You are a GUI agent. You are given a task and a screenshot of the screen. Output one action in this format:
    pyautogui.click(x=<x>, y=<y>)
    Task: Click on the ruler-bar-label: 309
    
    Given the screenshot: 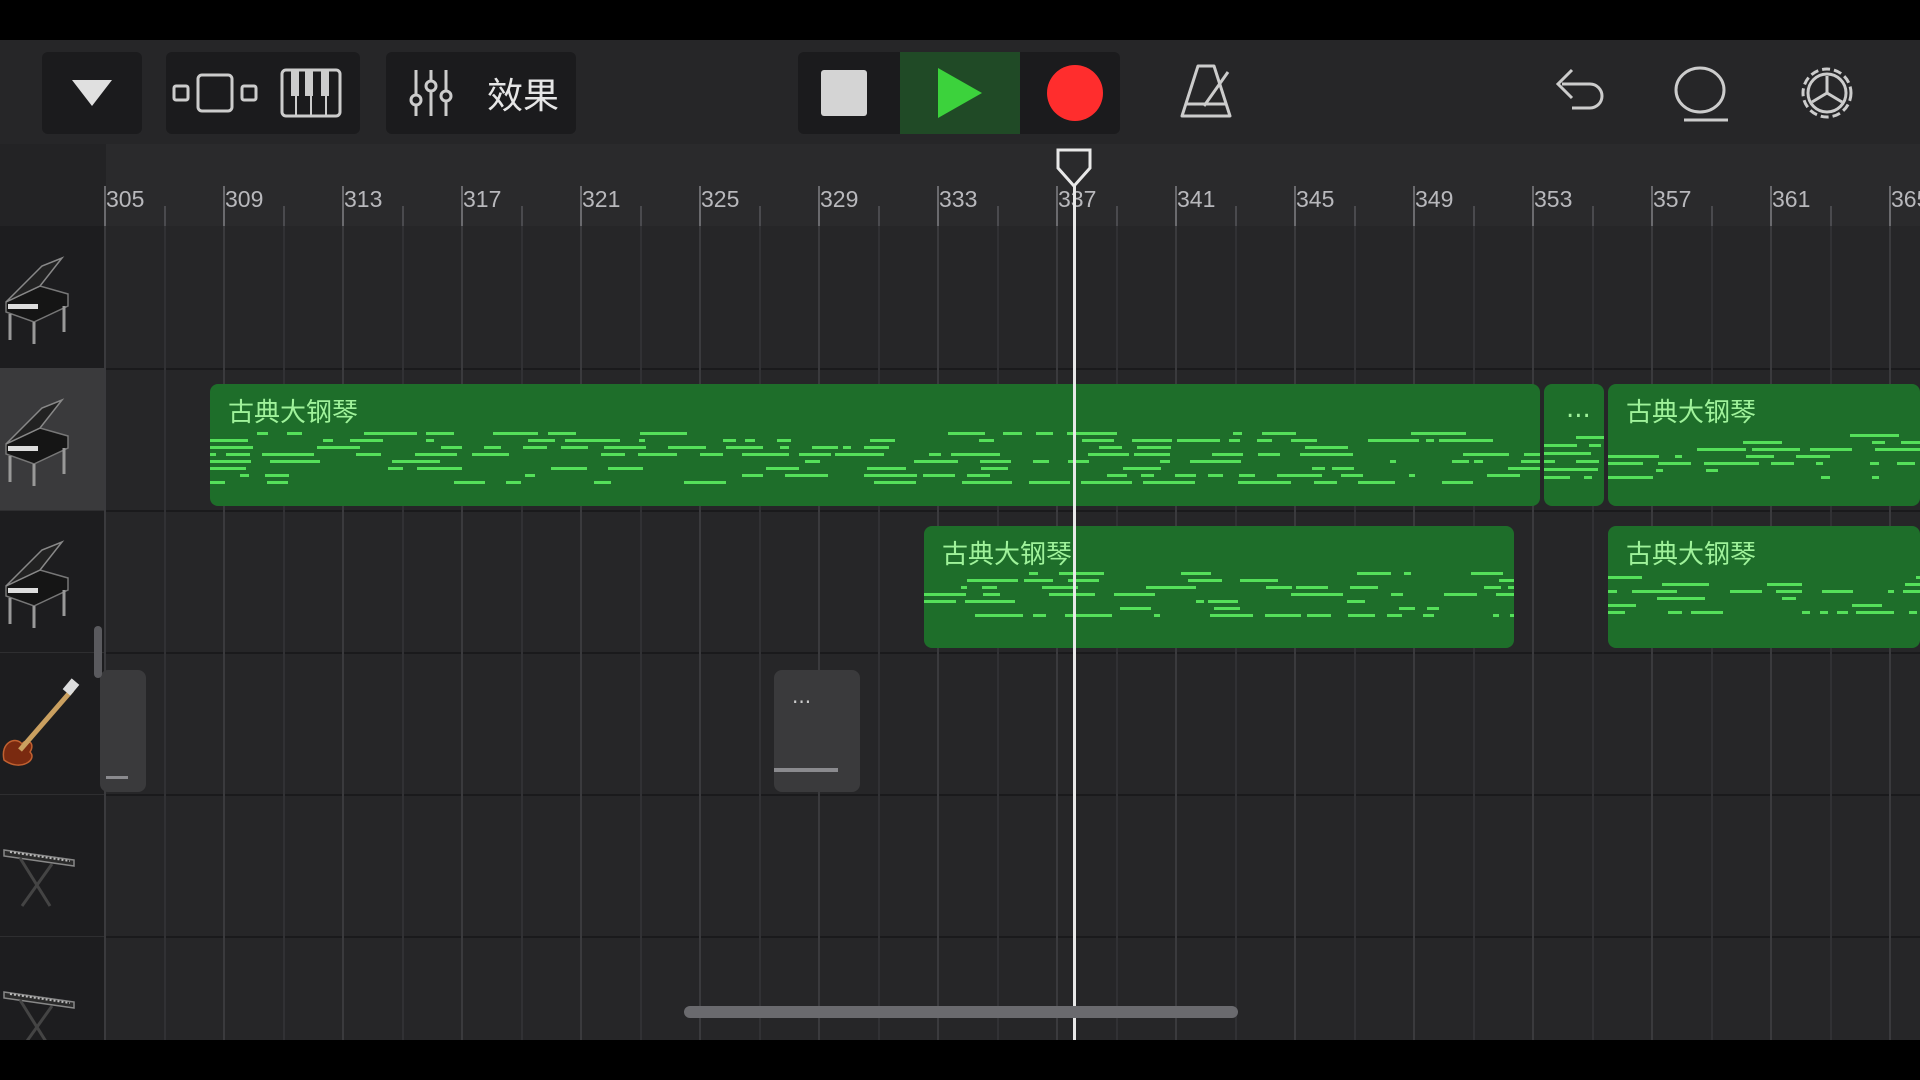 What is the action you would take?
    pyautogui.click(x=244, y=199)
    